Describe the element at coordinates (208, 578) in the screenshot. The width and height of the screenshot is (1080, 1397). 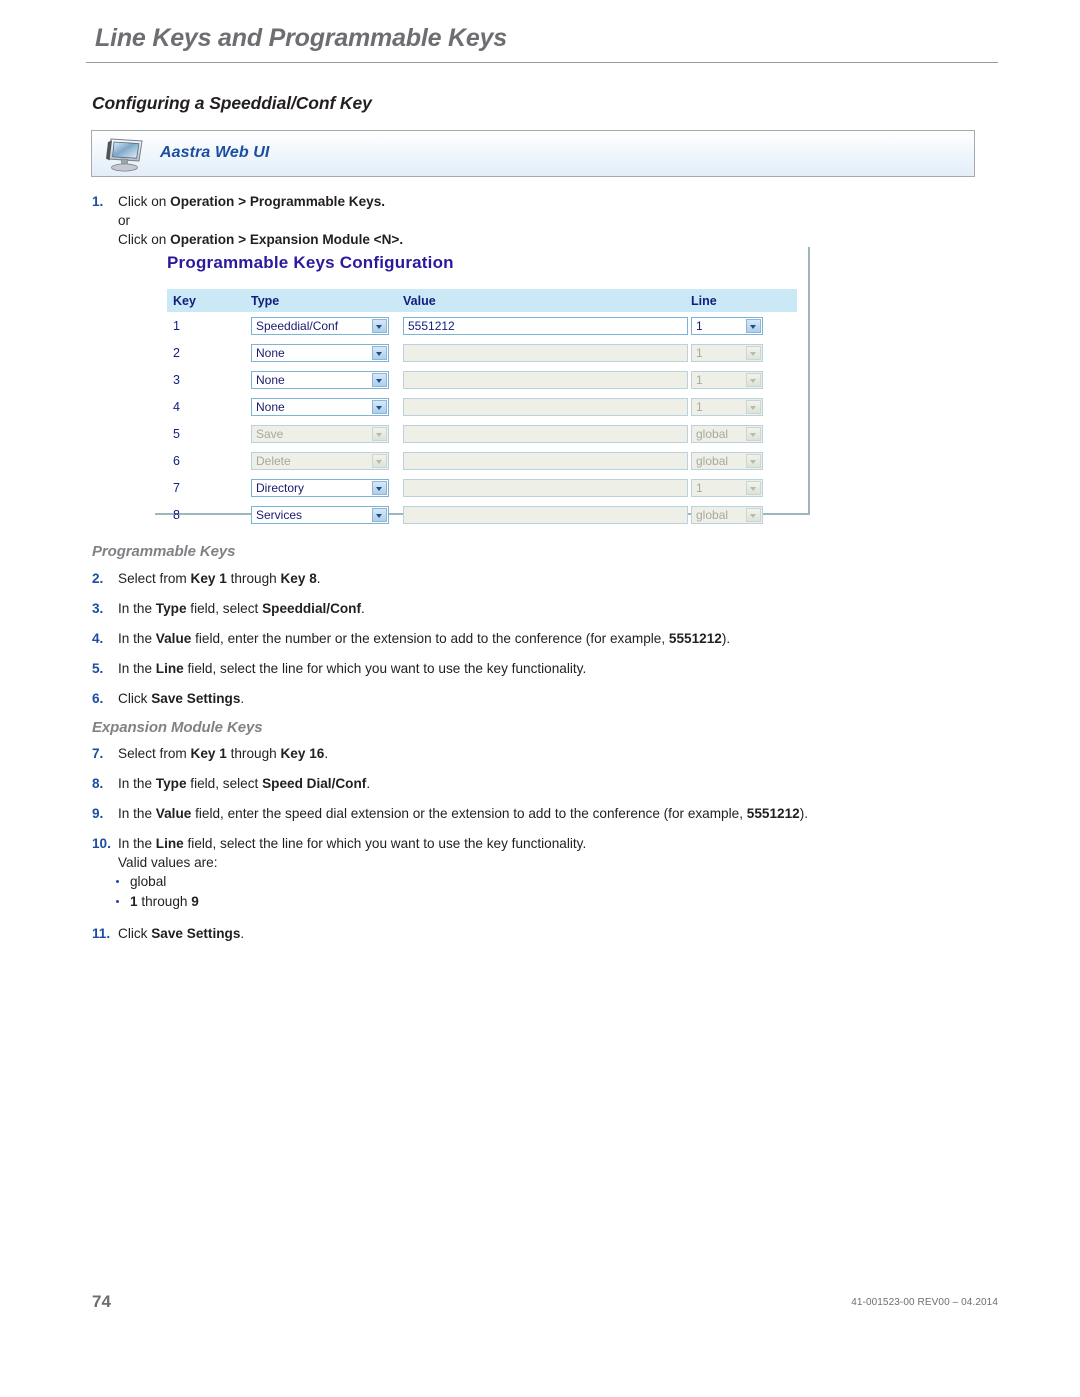
I see `step-2-bold1: Key 1` at that location.